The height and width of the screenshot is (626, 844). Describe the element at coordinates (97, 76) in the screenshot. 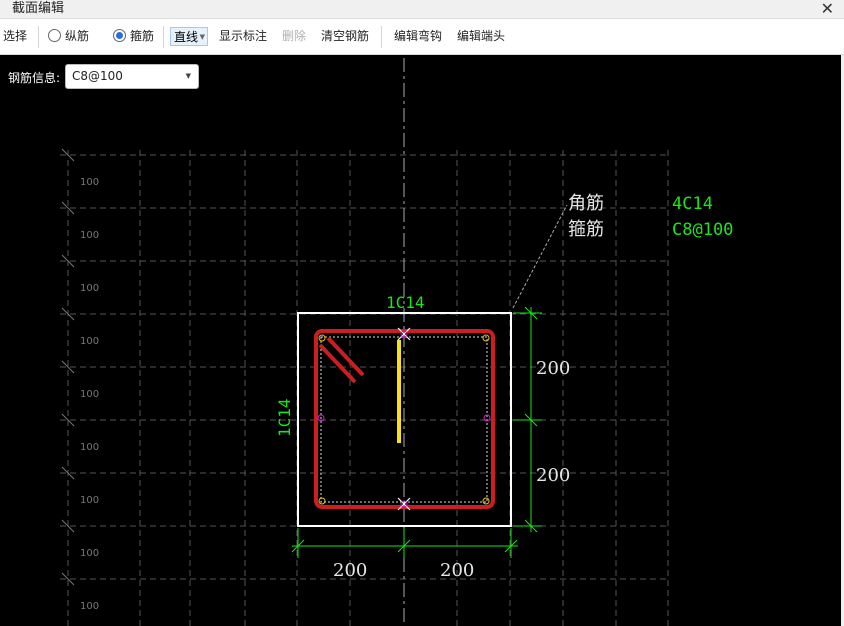

I see `rebar-info-value: C8@100` at that location.